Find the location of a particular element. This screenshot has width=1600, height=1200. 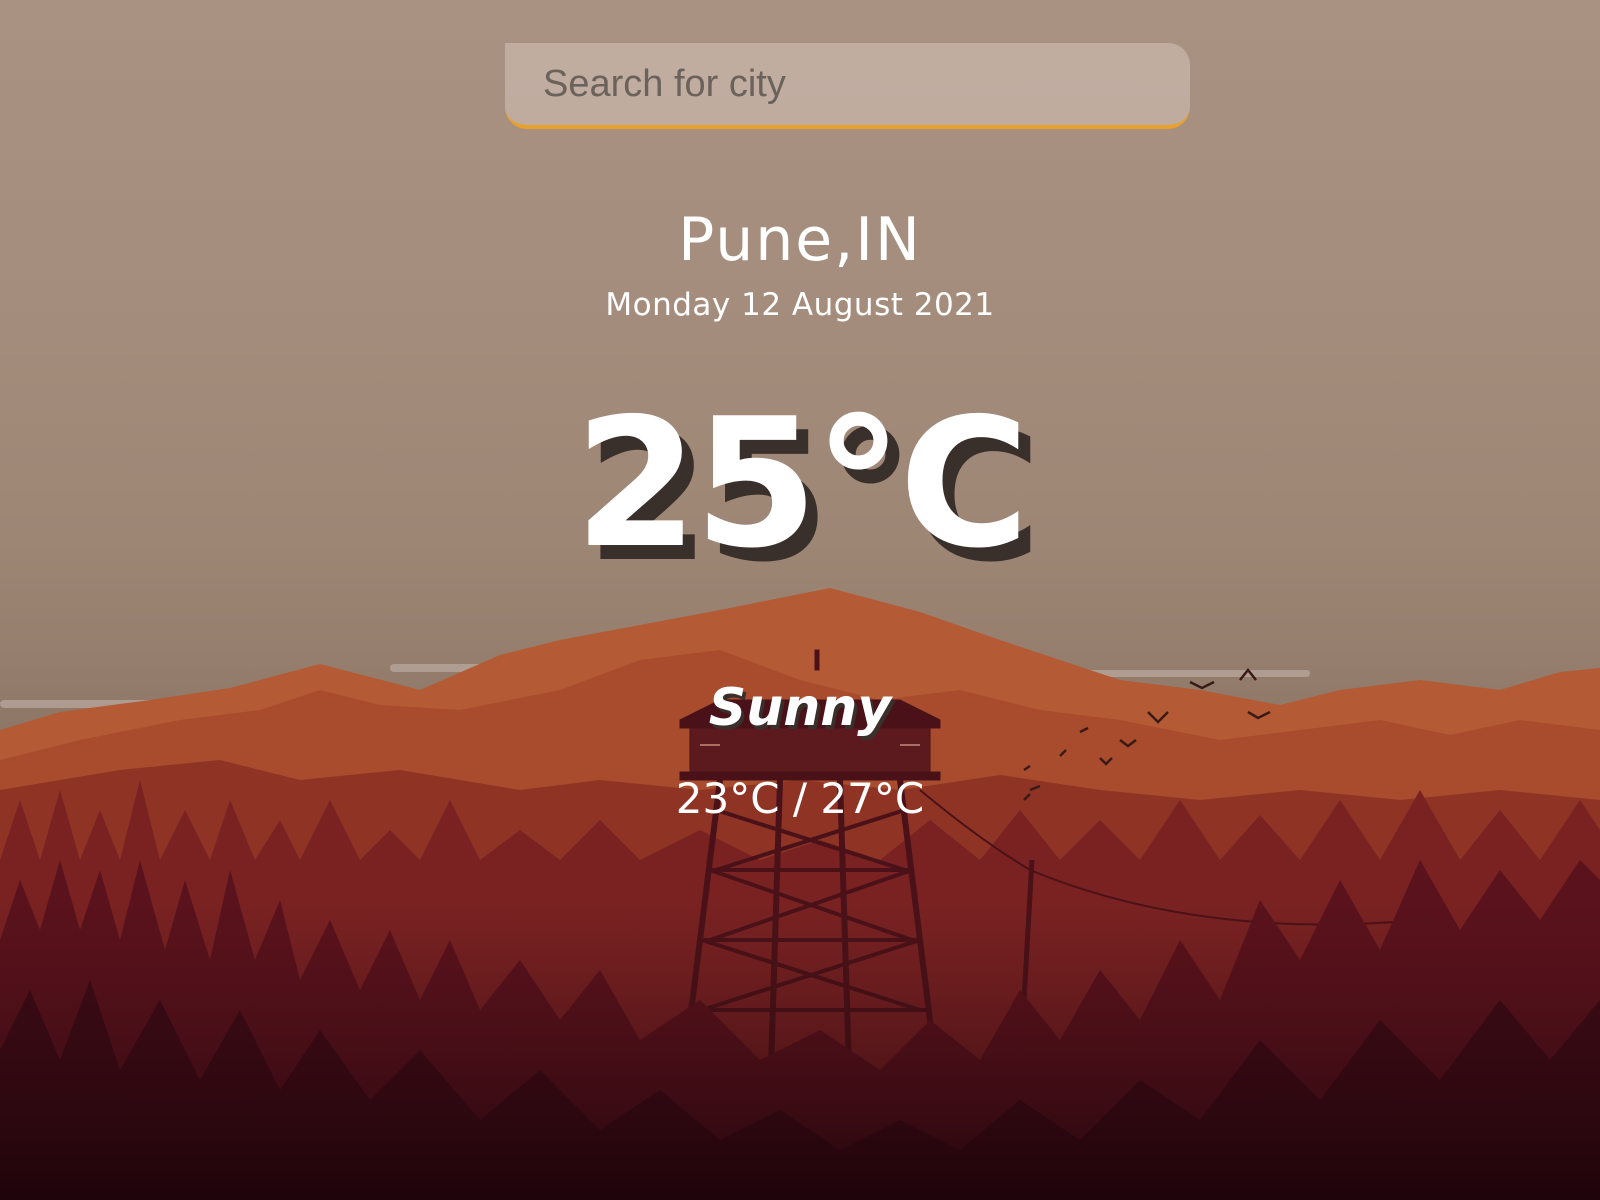

city-name: Pune,IN is located at coordinates (800, 240).